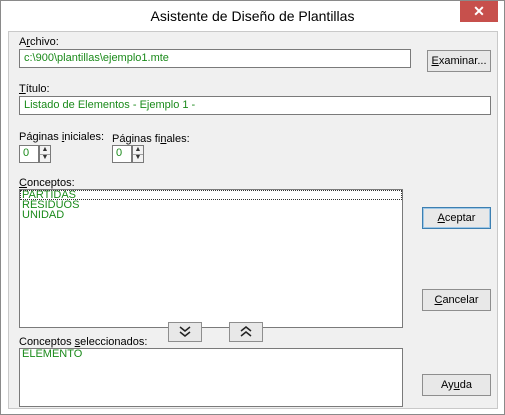 This screenshot has width=505, height=415. I want to click on window-title: Asistente de Diseño de Plantillas, so click(252, 16).